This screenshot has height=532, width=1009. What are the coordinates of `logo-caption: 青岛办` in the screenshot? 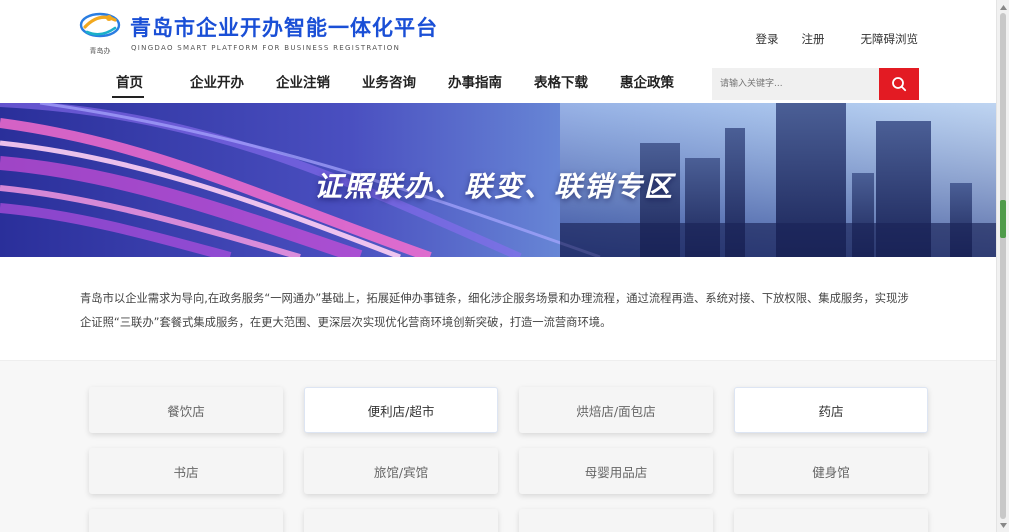 It's located at (100, 51).